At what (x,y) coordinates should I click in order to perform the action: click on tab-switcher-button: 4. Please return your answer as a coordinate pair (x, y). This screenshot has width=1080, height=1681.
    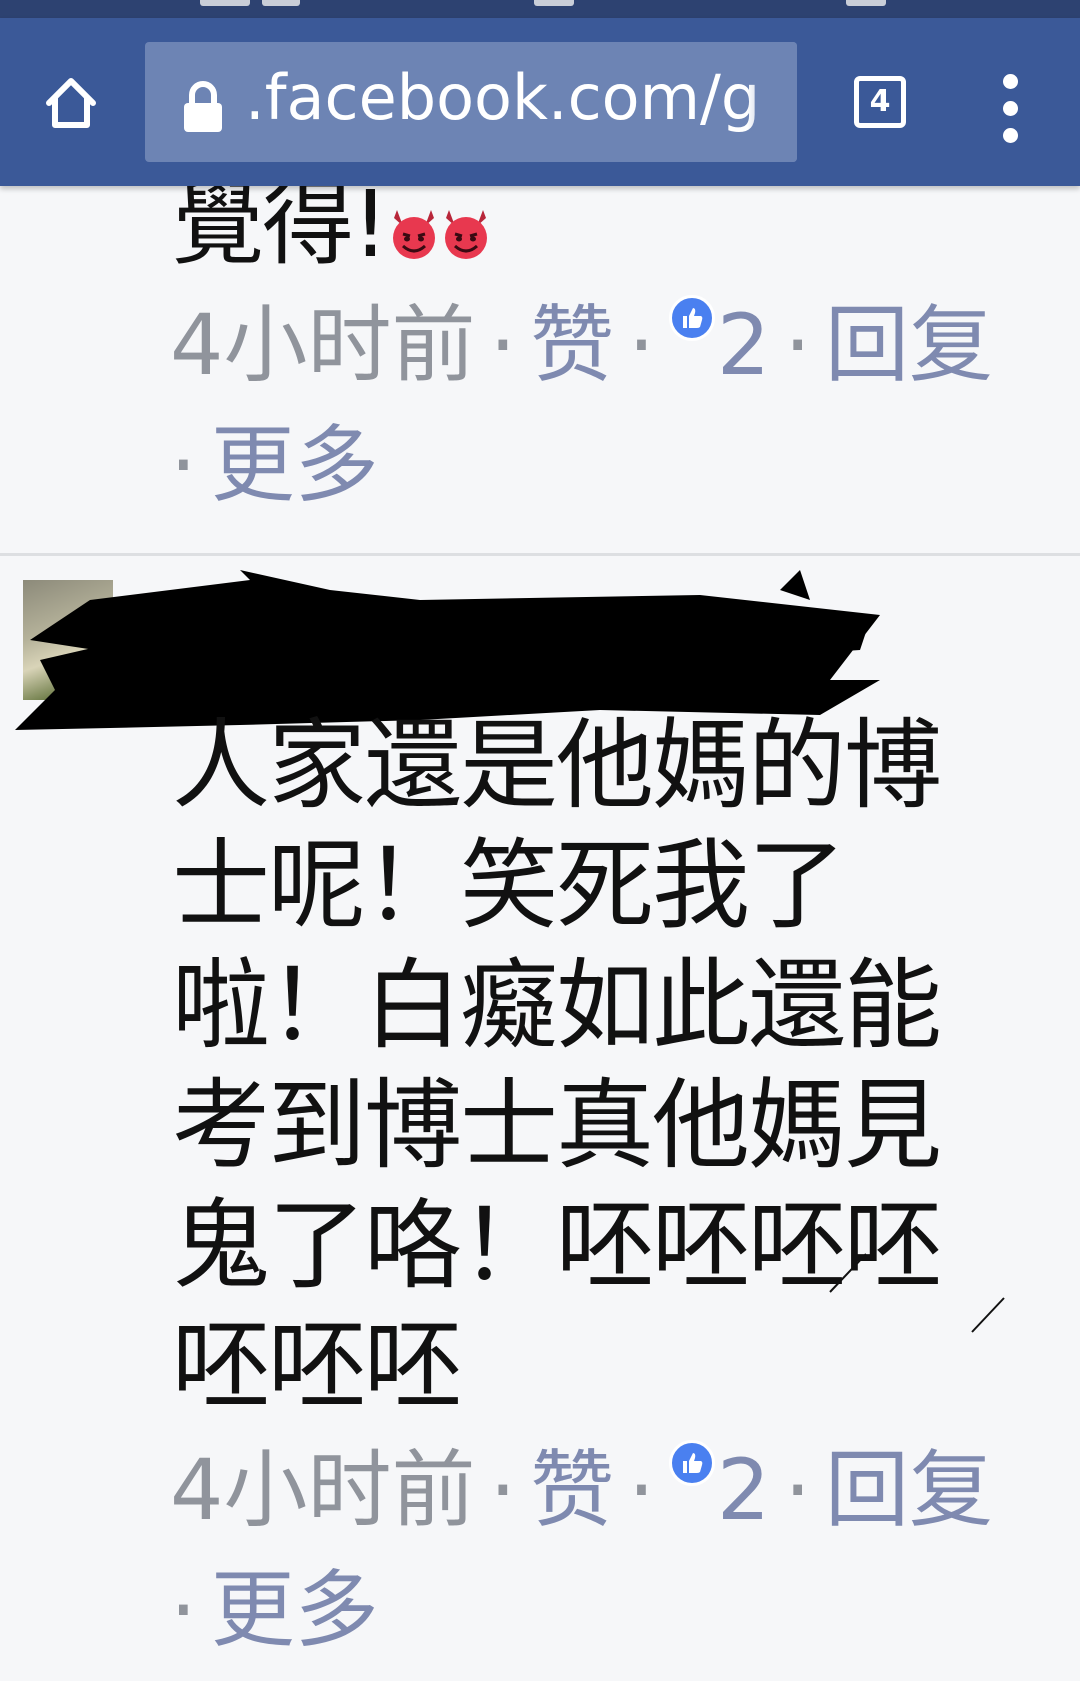
    Looking at the image, I should click on (880, 102).